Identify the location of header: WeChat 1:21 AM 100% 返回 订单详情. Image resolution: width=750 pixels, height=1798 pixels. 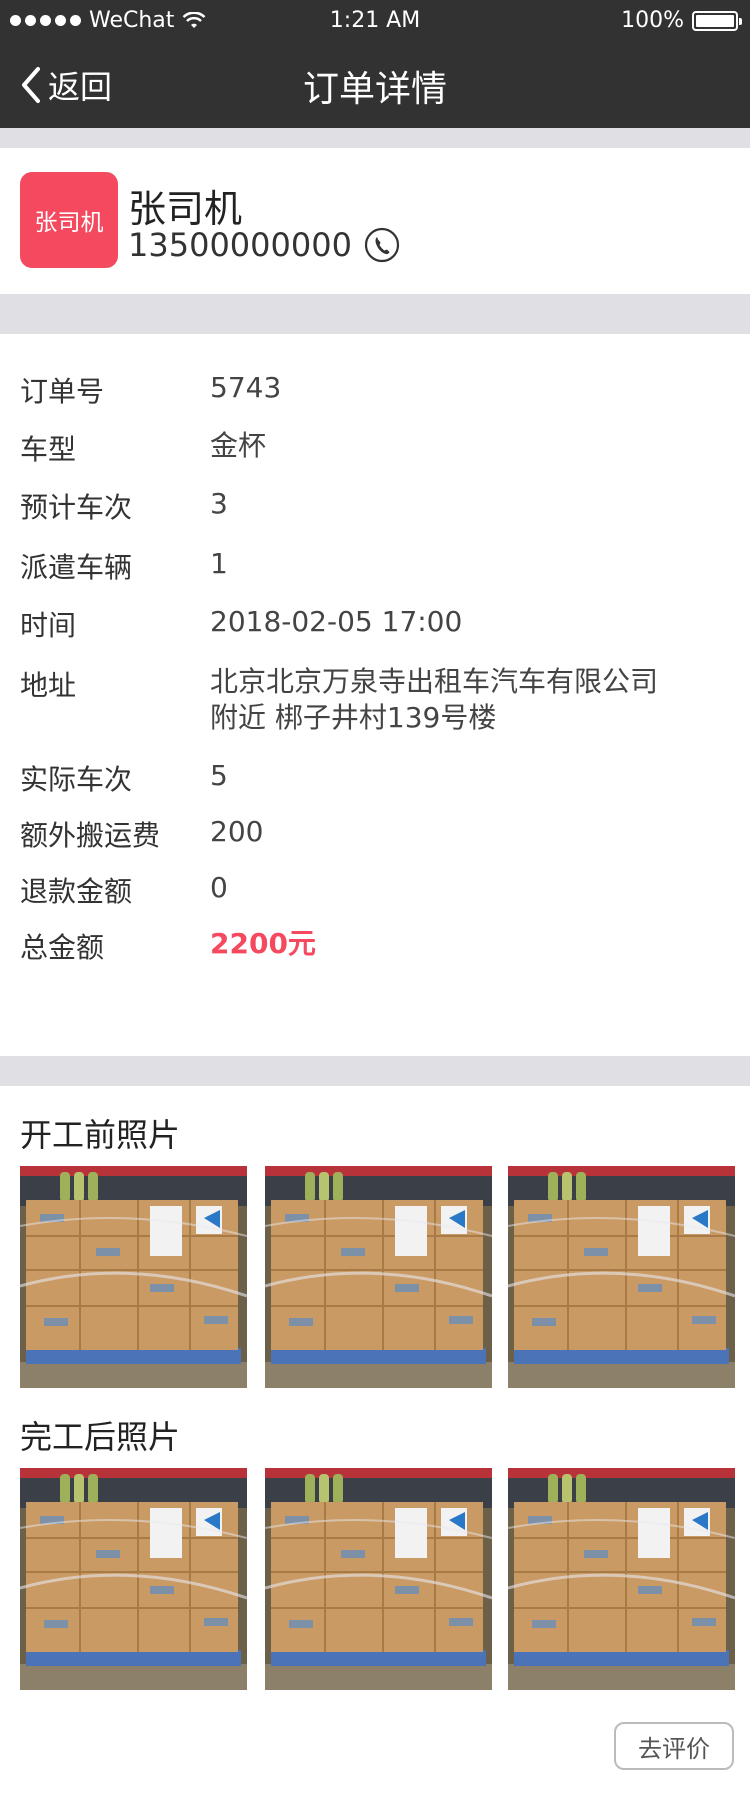
(375, 64).